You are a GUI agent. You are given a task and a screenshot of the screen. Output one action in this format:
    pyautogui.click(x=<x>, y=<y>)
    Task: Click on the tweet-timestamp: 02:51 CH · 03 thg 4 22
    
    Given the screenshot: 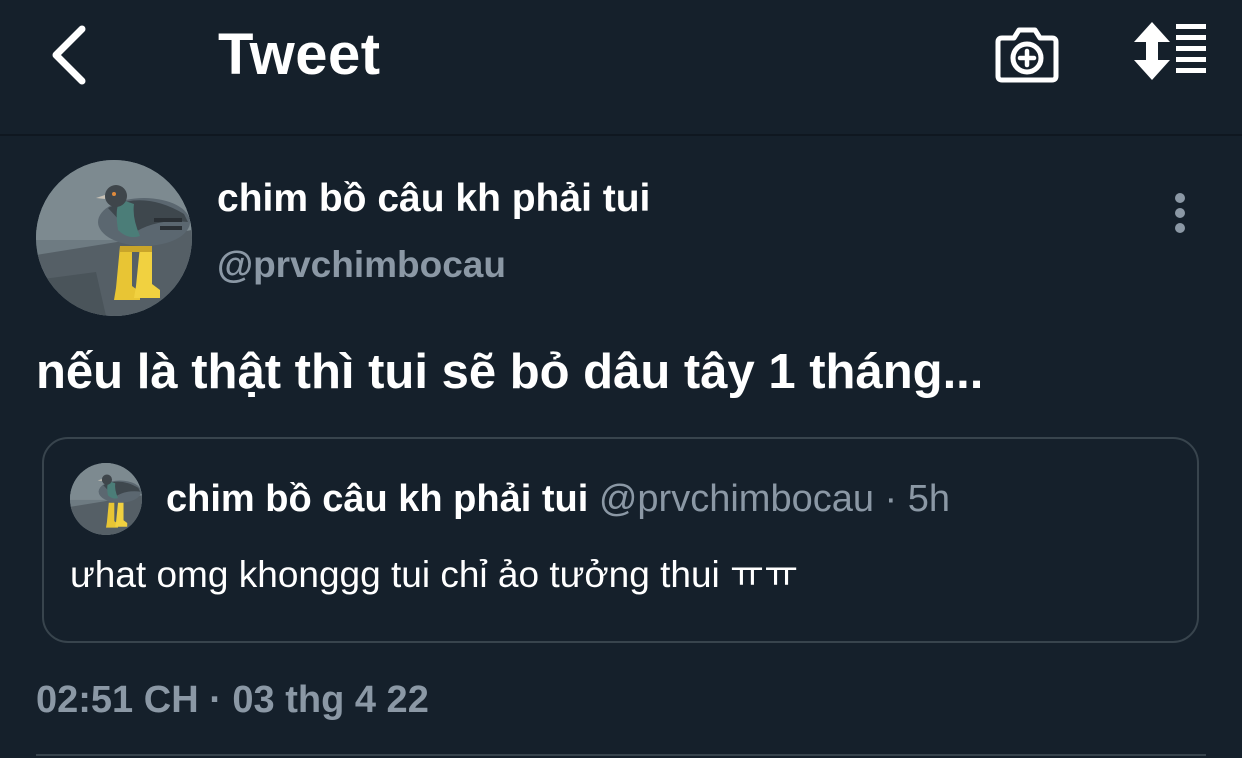 What is the action you would take?
    pyautogui.click(x=232, y=700)
    